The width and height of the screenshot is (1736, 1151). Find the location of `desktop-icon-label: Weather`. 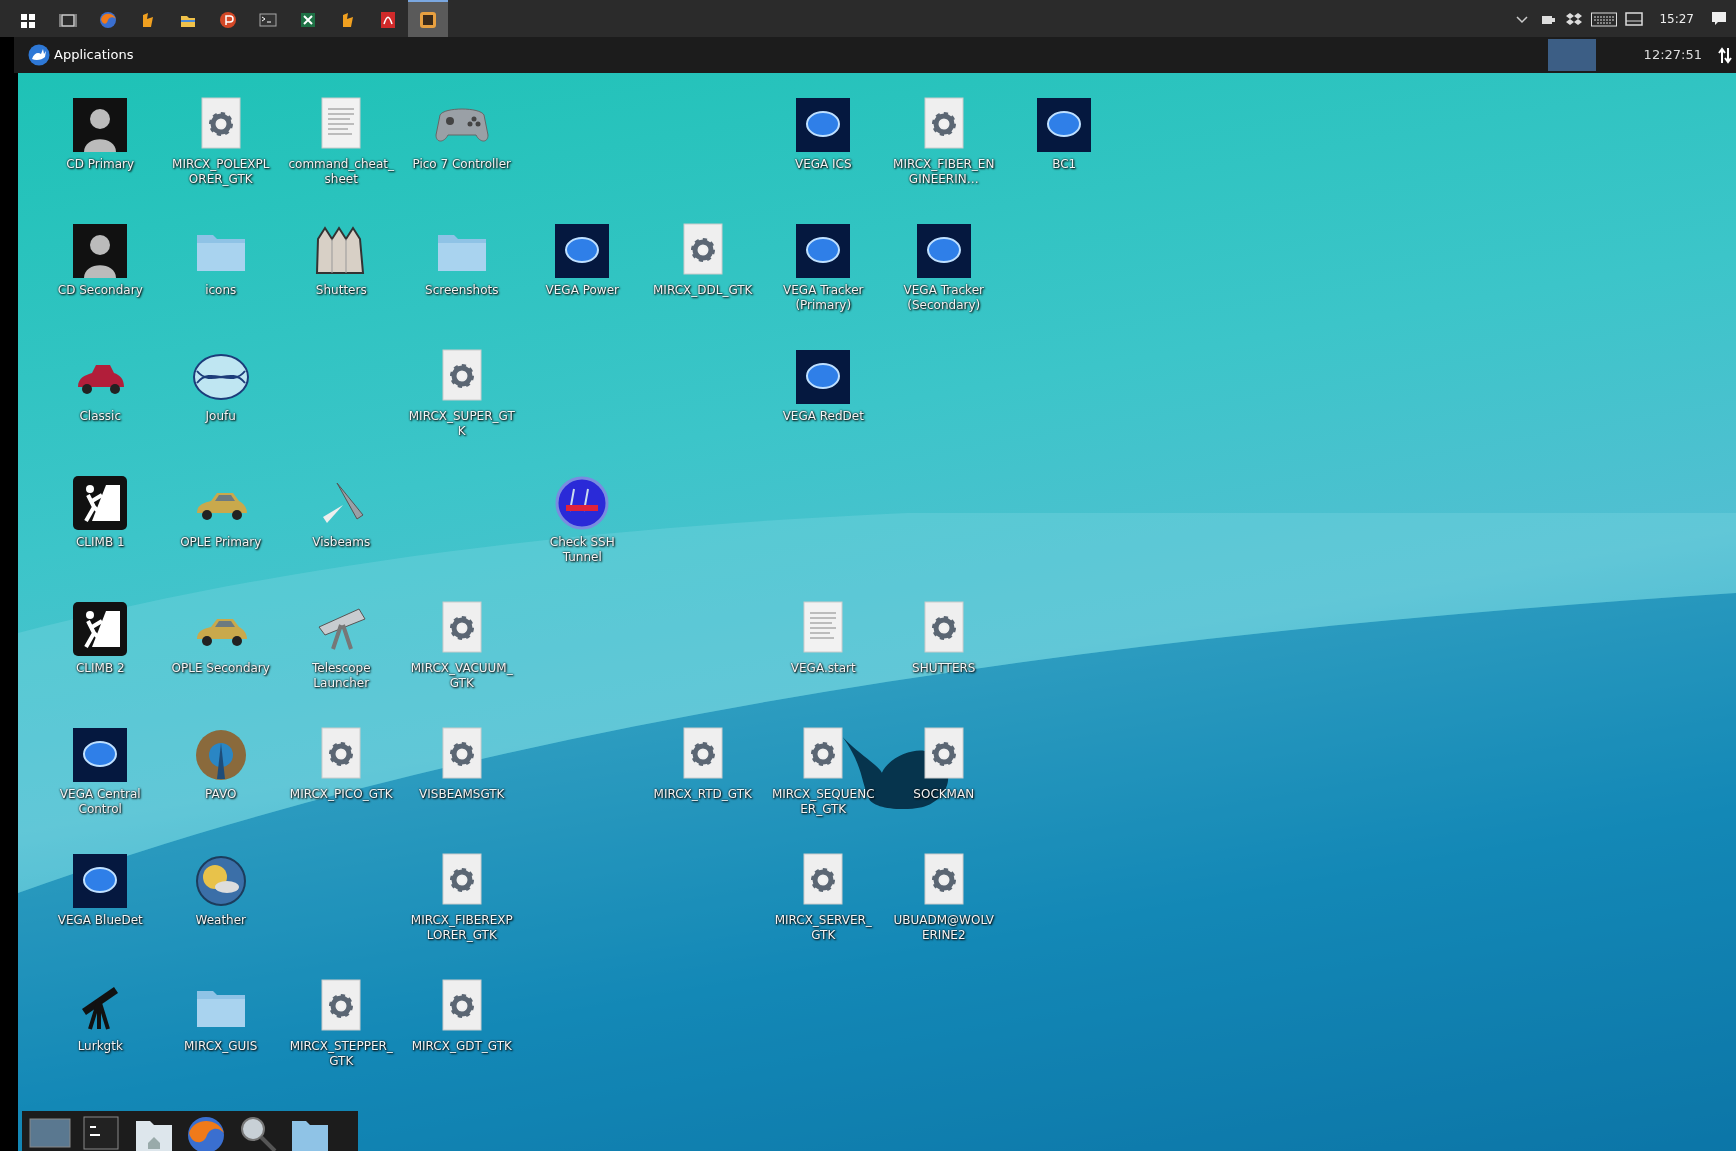

desktop-icon-label: Weather is located at coordinates (220, 920).